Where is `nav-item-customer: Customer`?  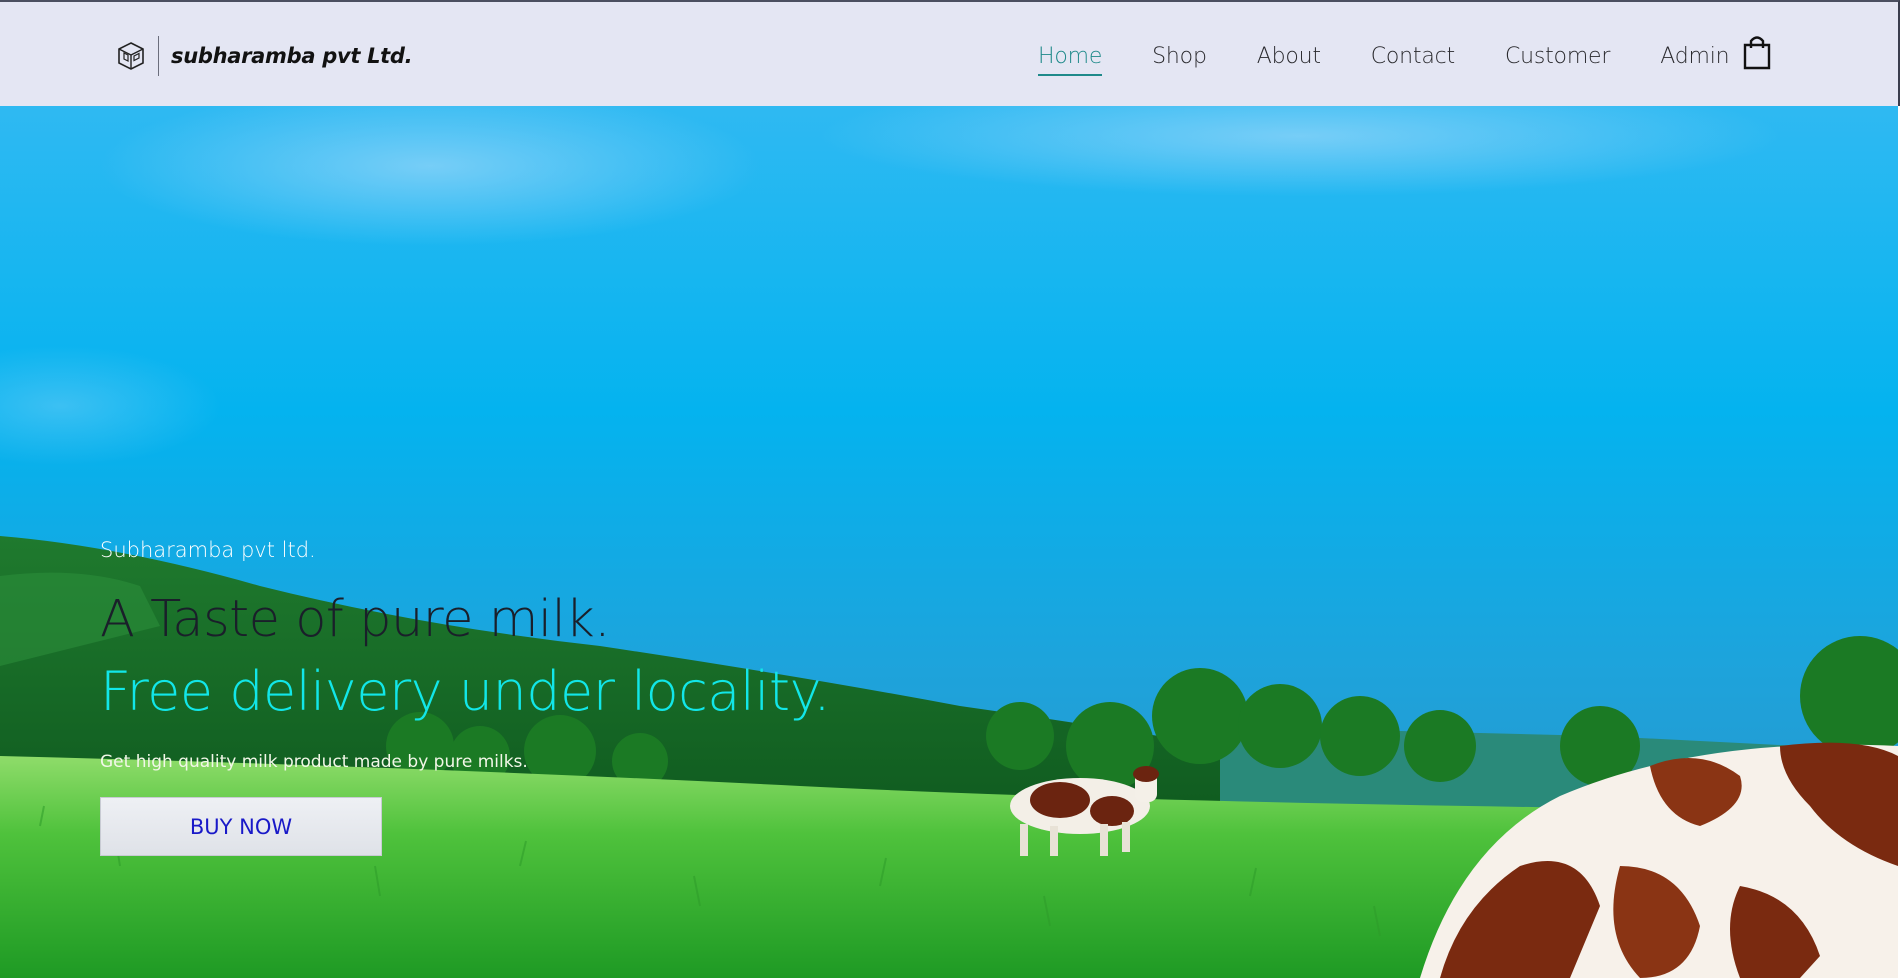 nav-item-customer: Customer is located at coordinates (1557, 56).